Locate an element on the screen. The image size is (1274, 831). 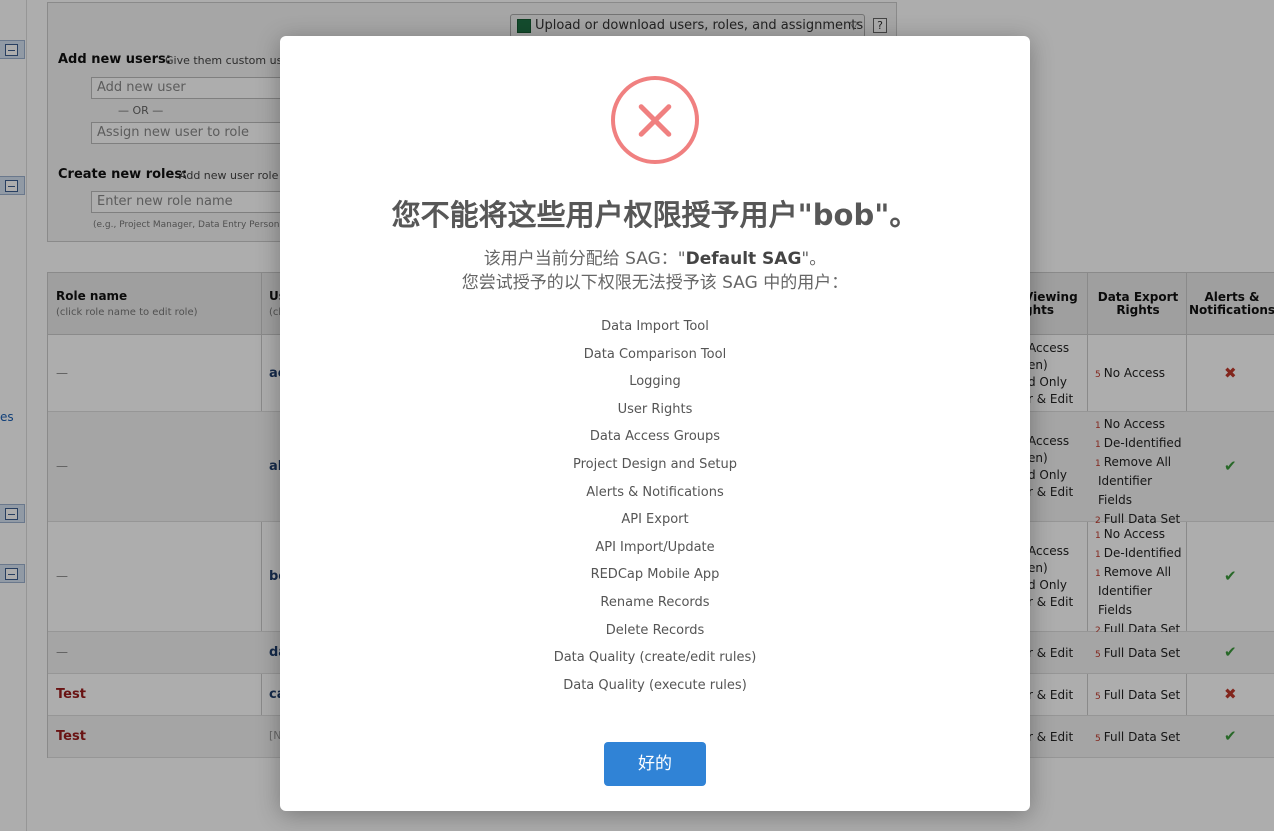
permission-item: Data Quality (execute rules) is located at coordinates (655, 685).